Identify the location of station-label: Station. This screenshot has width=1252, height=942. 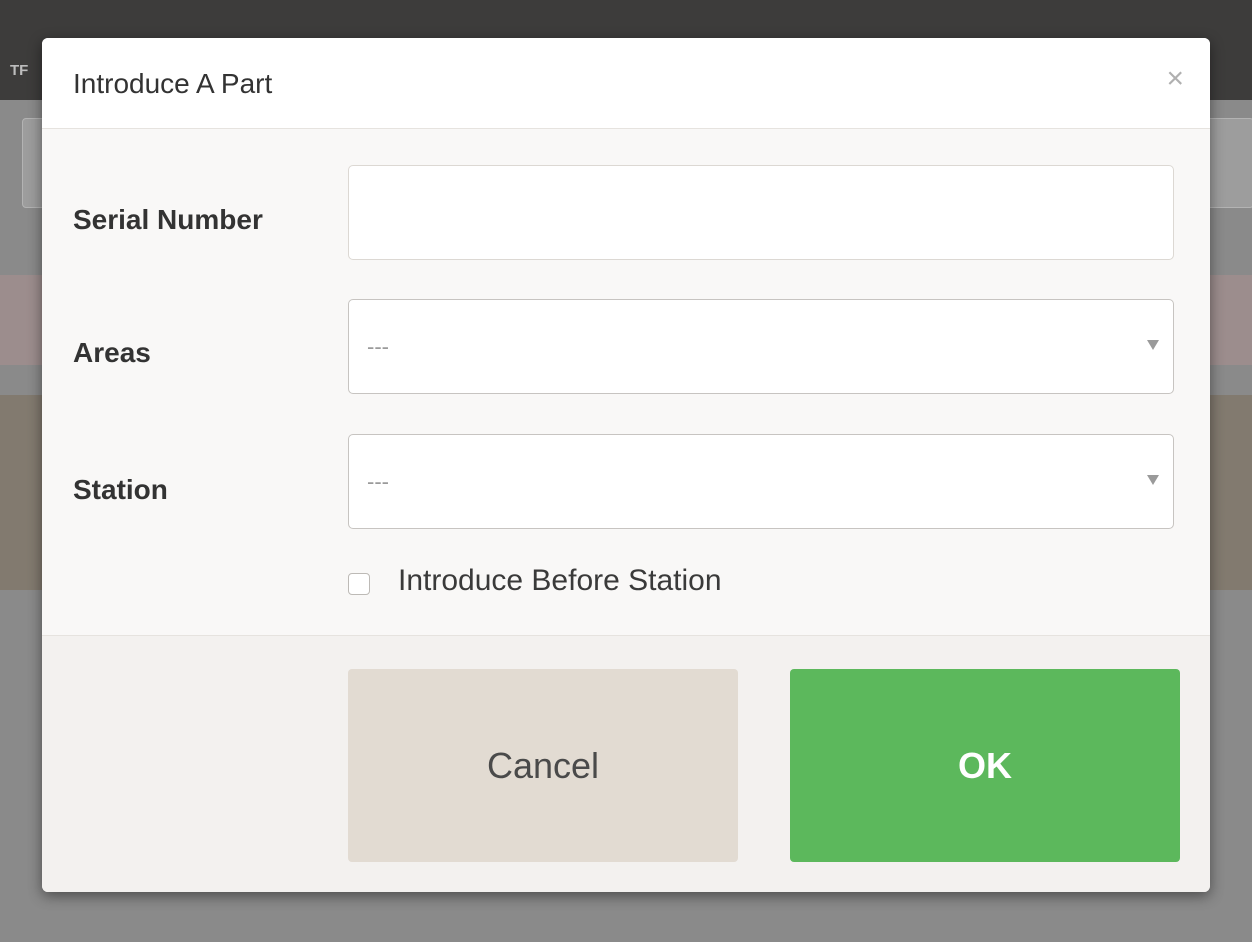
(120, 489).